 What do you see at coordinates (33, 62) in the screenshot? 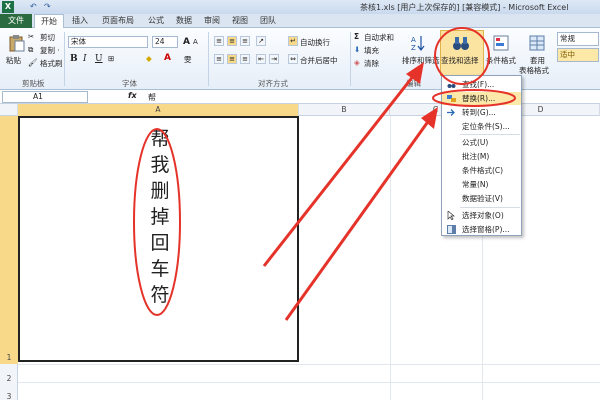
I see `format-painter-icon: 🖌` at bounding box center [33, 62].